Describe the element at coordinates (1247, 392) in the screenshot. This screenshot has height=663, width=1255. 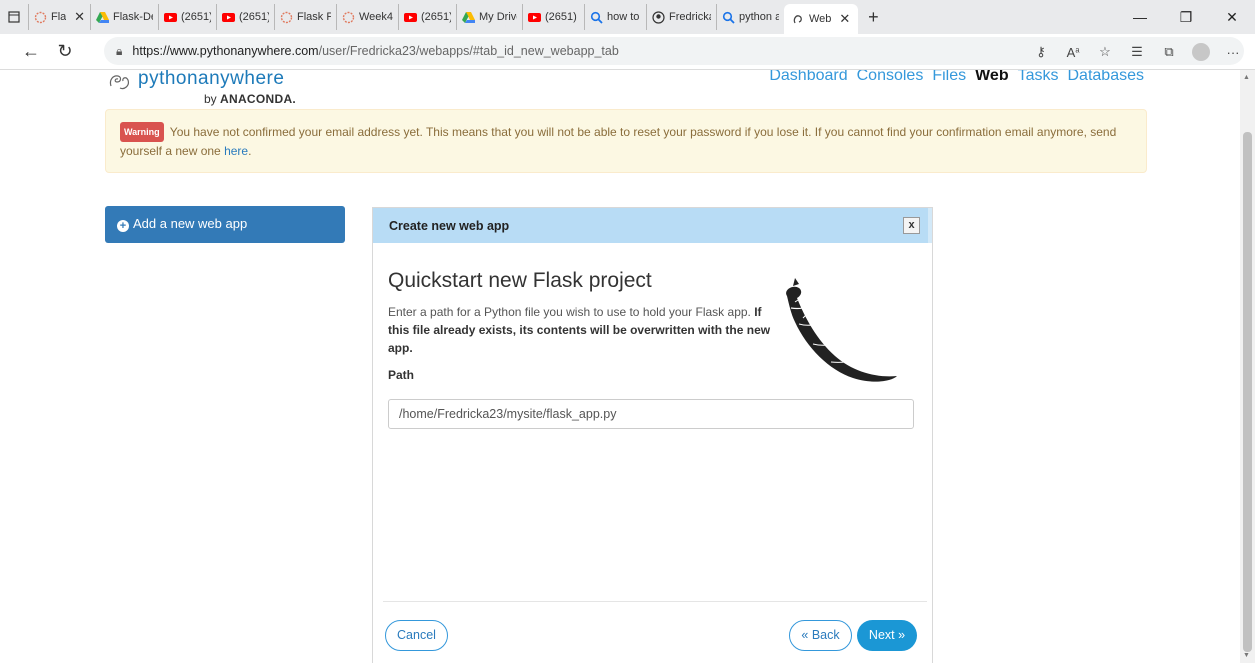
I see `scrollbar-thumb` at that location.